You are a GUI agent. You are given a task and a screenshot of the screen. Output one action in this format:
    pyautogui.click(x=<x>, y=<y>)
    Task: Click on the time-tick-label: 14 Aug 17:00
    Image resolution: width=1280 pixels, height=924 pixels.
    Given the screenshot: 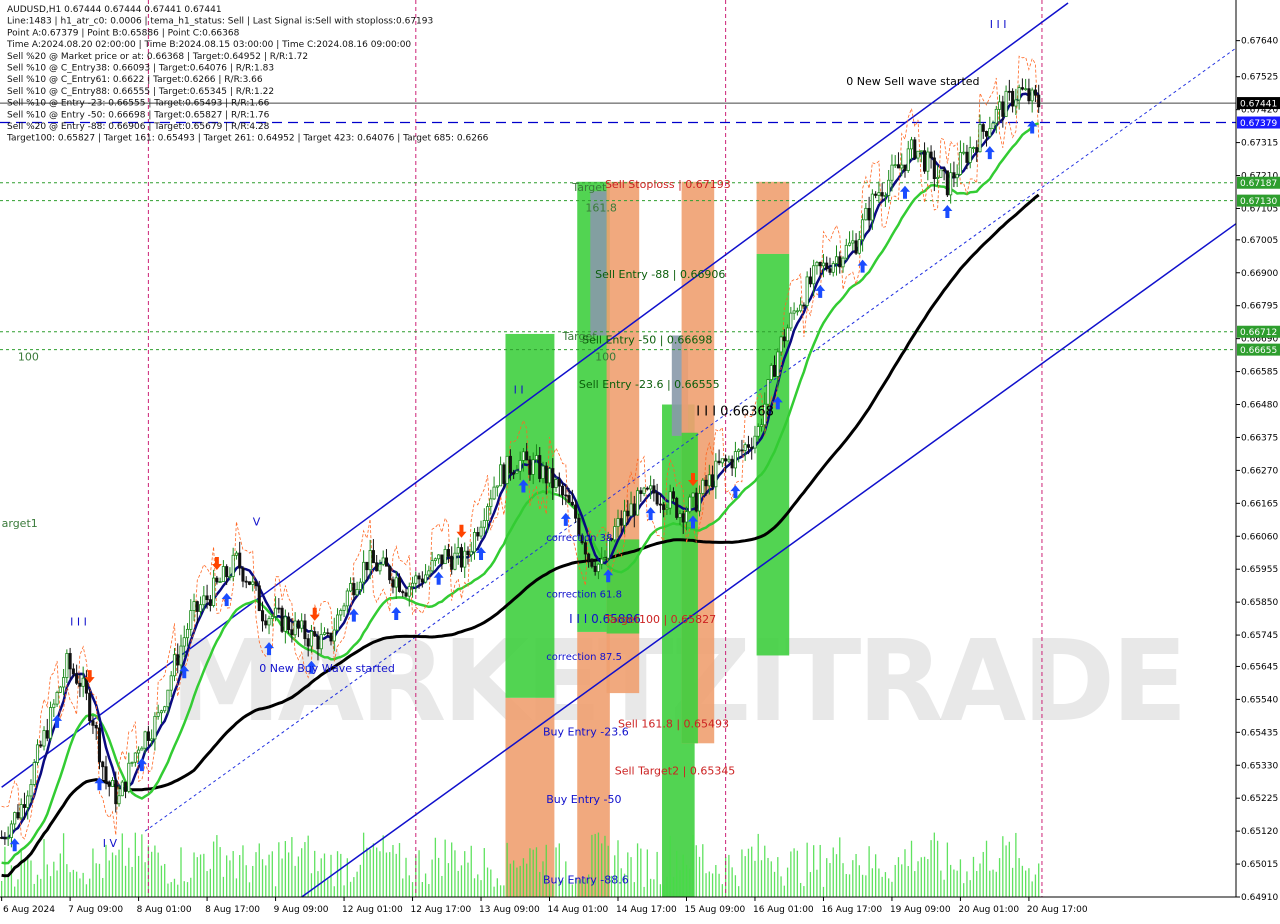 What is the action you would take?
    pyautogui.click(x=646, y=910)
    